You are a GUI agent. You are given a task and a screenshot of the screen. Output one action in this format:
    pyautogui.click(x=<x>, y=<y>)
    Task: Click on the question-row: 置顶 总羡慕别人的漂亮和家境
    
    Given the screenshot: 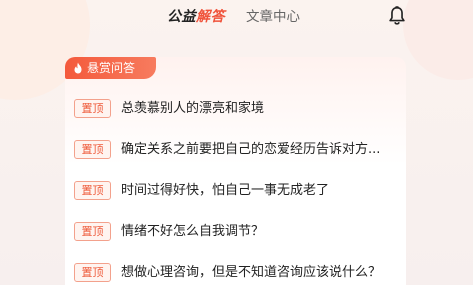 What is the action you would take?
    pyautogui.click(x=239, y=109)
    